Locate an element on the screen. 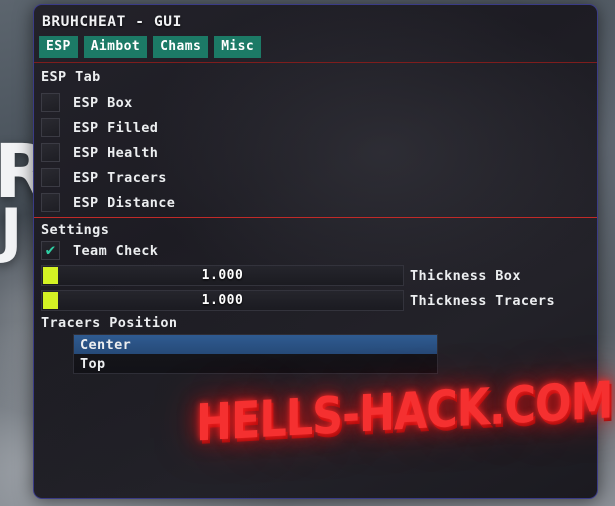  checkbox-label-esp-filled: ESP Filled is located at coordinates (116, 127).